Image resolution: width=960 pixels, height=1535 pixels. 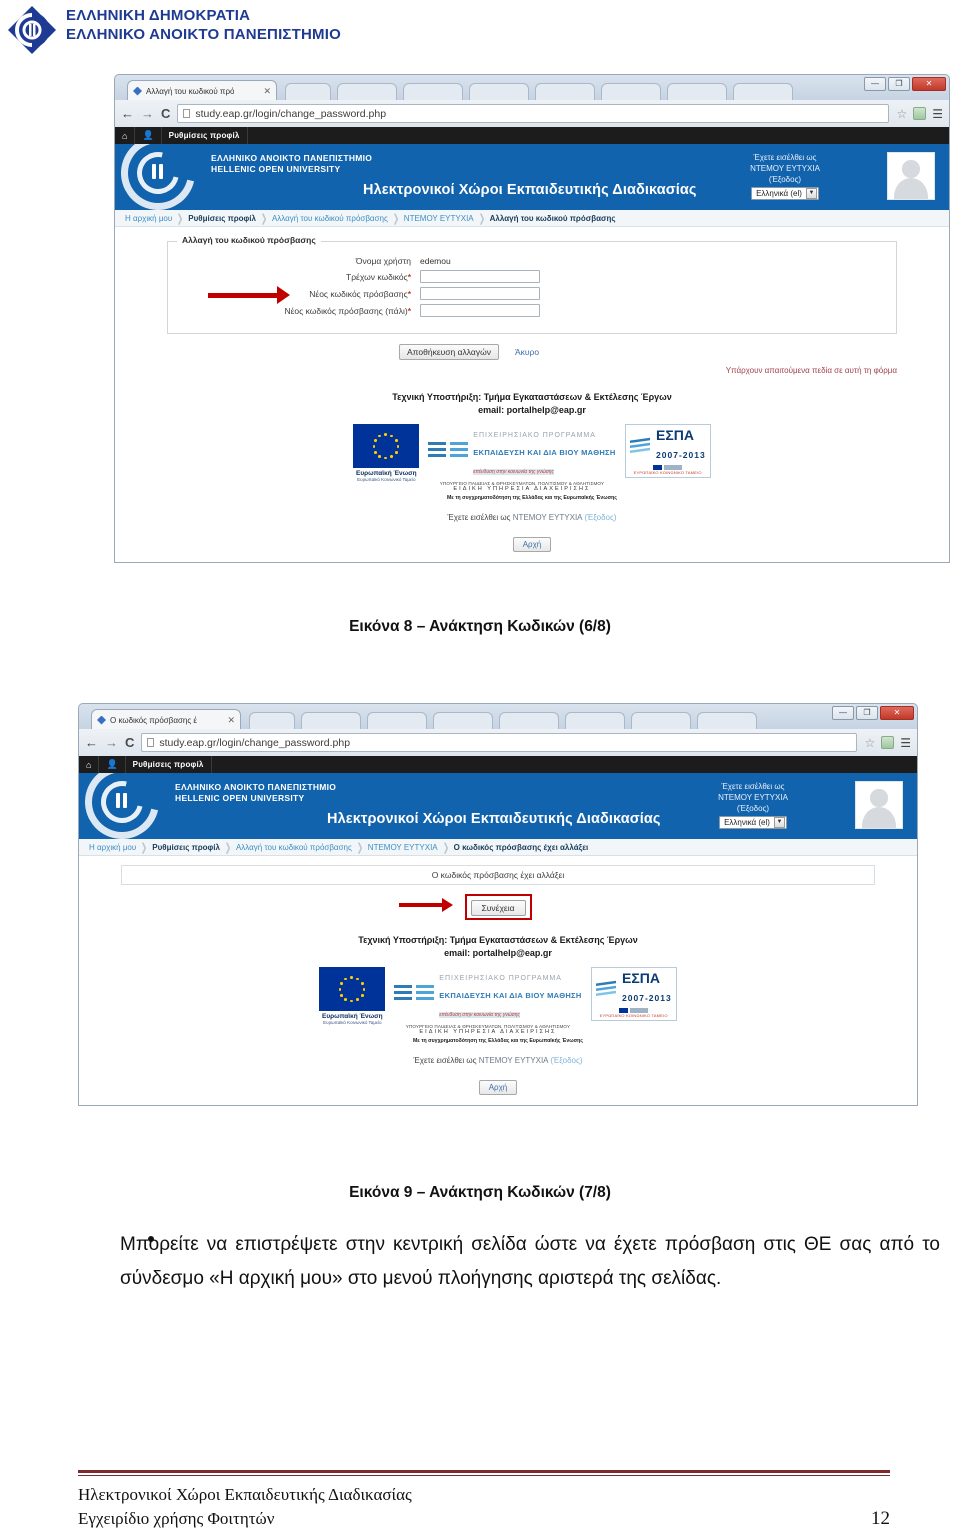 I want to click on form-actions-1: Αποθήκευση αλλαγών Άκυρο, so click(x=532, y=352).